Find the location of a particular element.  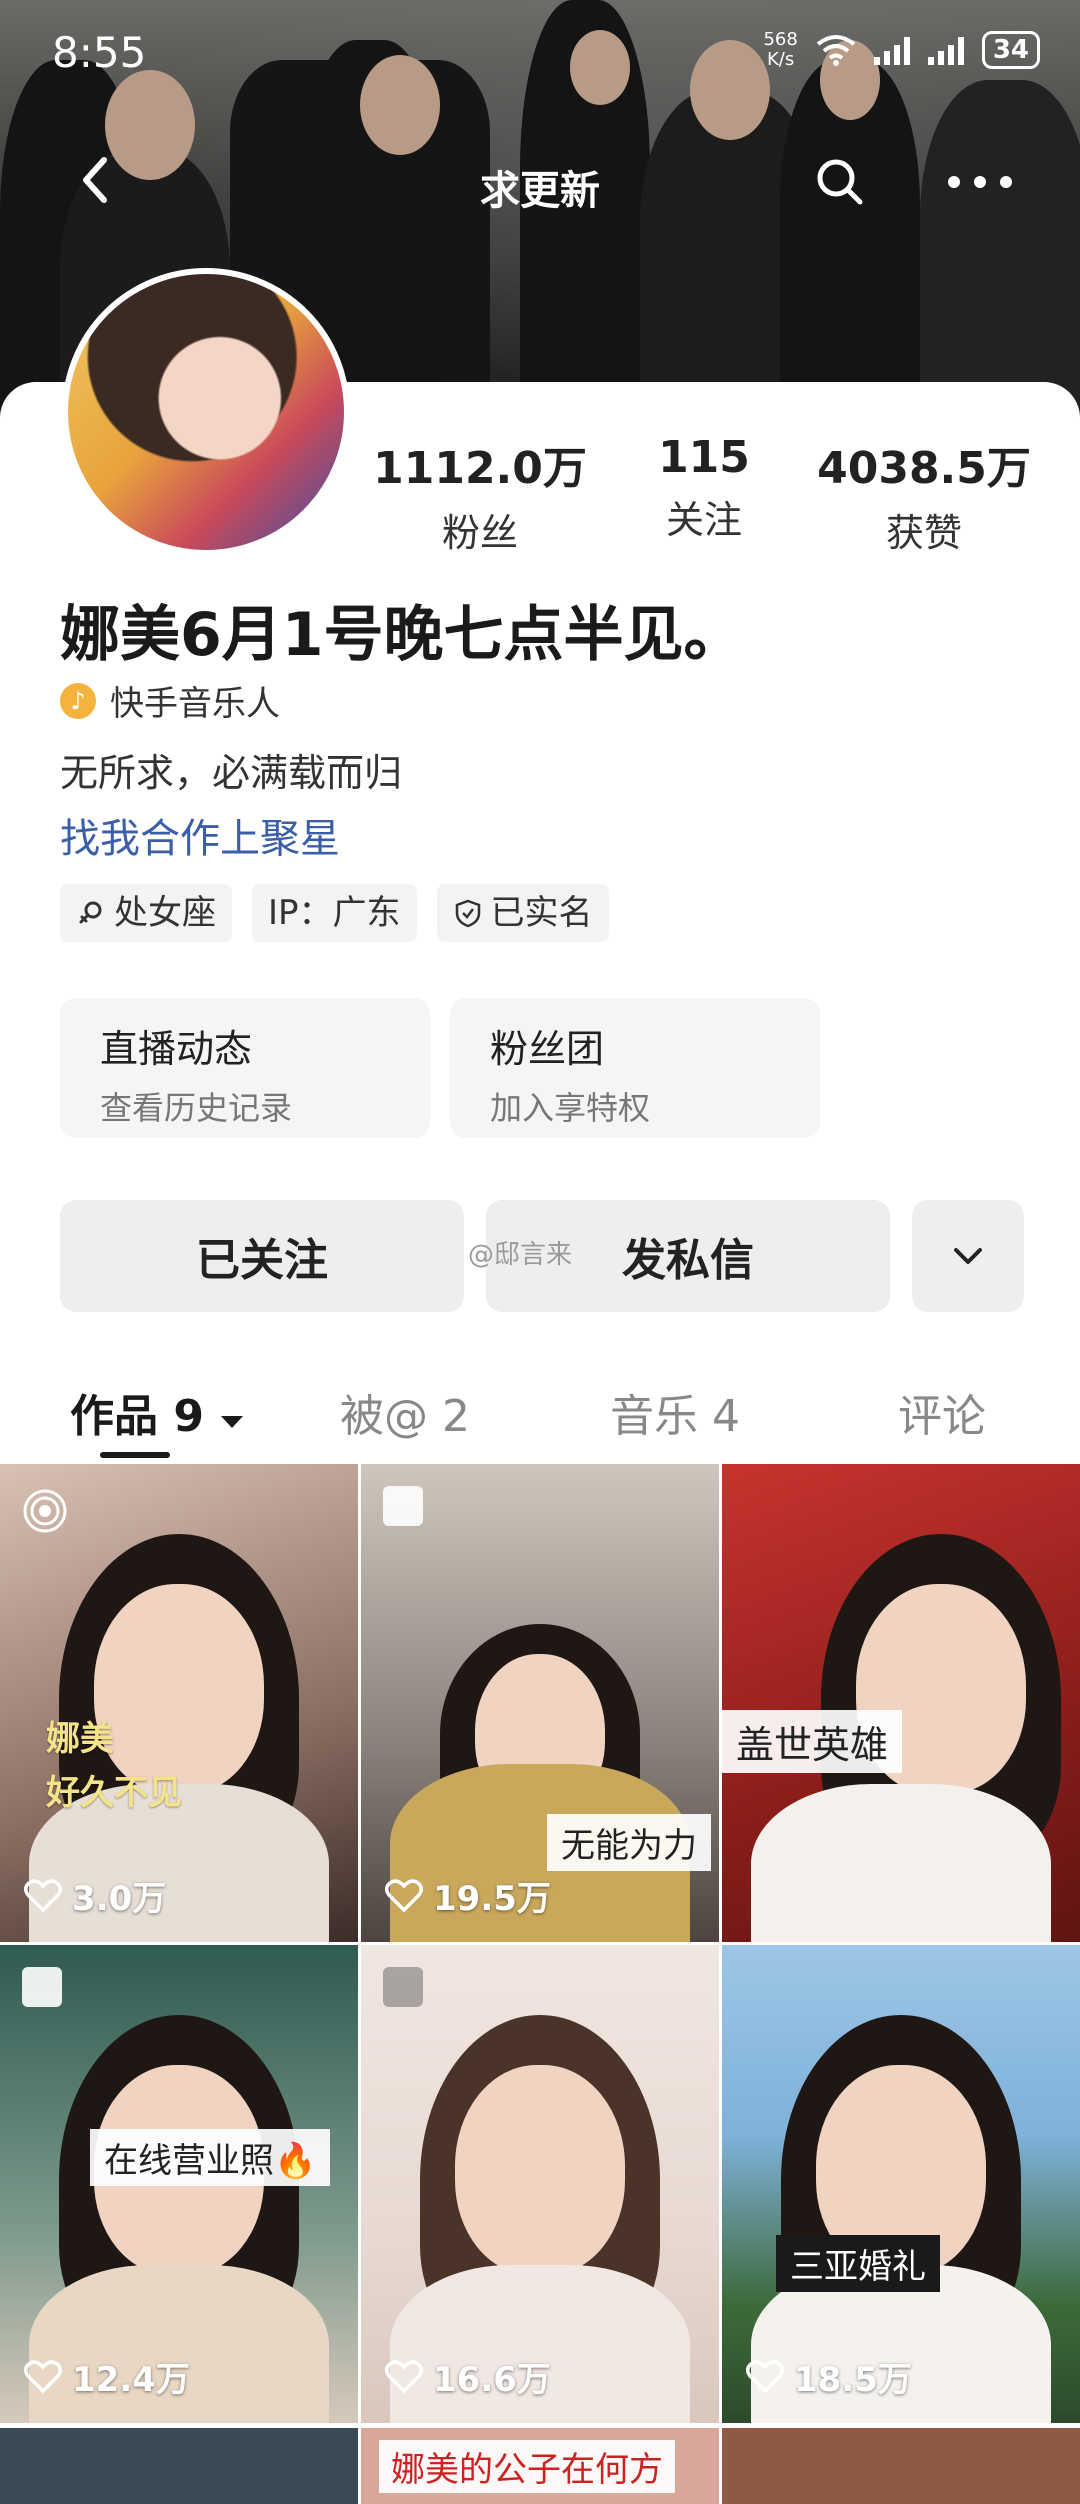

tag-zodiac: 处女座 is located at coordinates (146, 913).